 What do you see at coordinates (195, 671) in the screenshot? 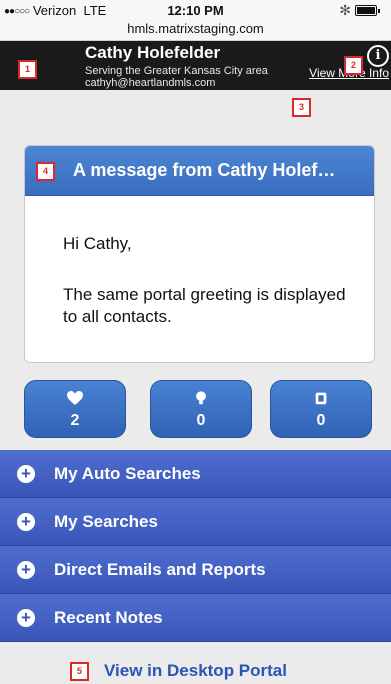
I see `view-desktop-portal-link: View in Desktop Portal` at bounding box center [195, 671].